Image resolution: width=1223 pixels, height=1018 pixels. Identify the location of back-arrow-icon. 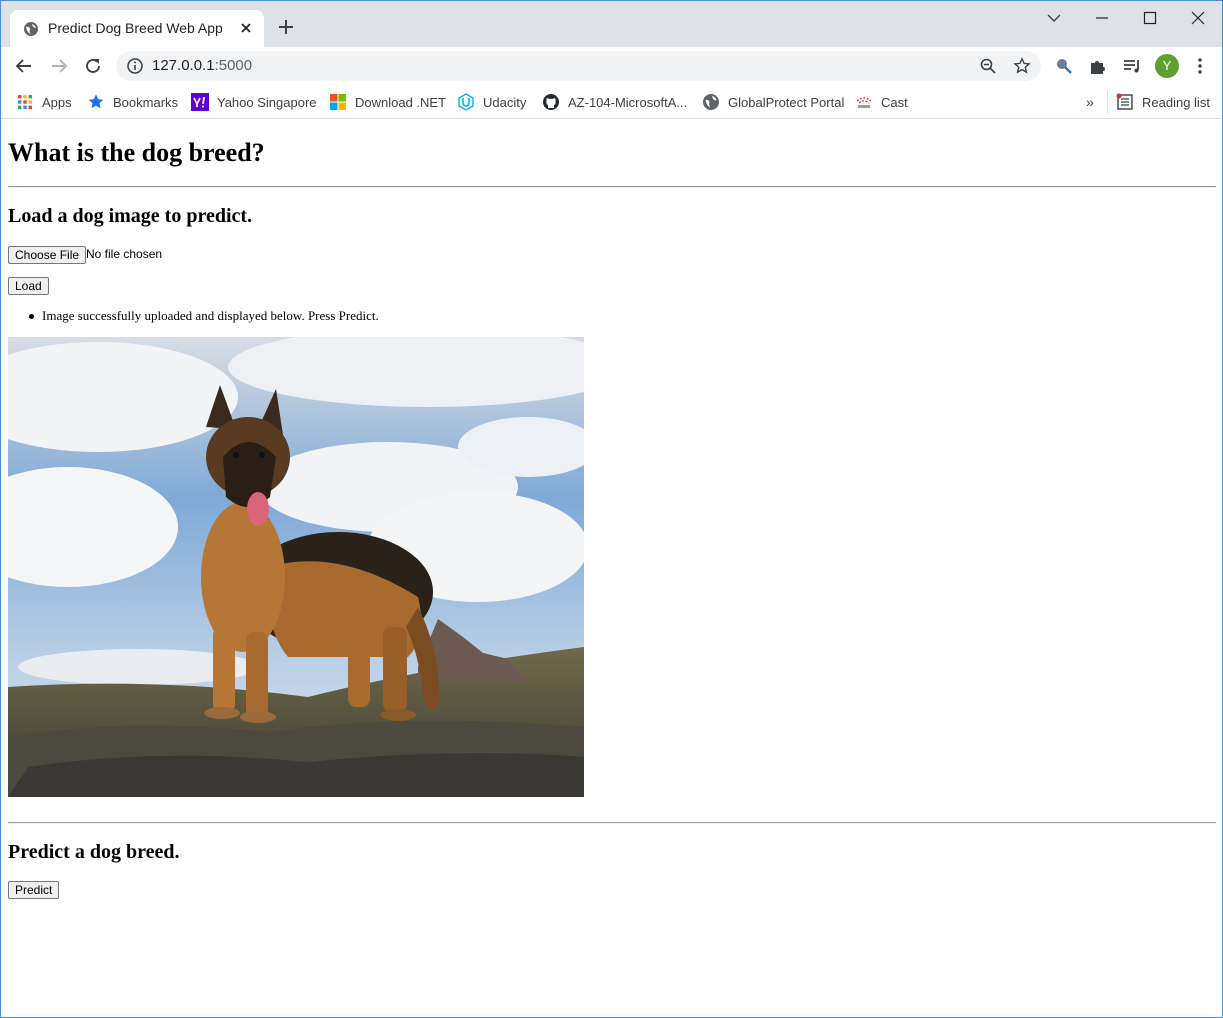
(24, 66).